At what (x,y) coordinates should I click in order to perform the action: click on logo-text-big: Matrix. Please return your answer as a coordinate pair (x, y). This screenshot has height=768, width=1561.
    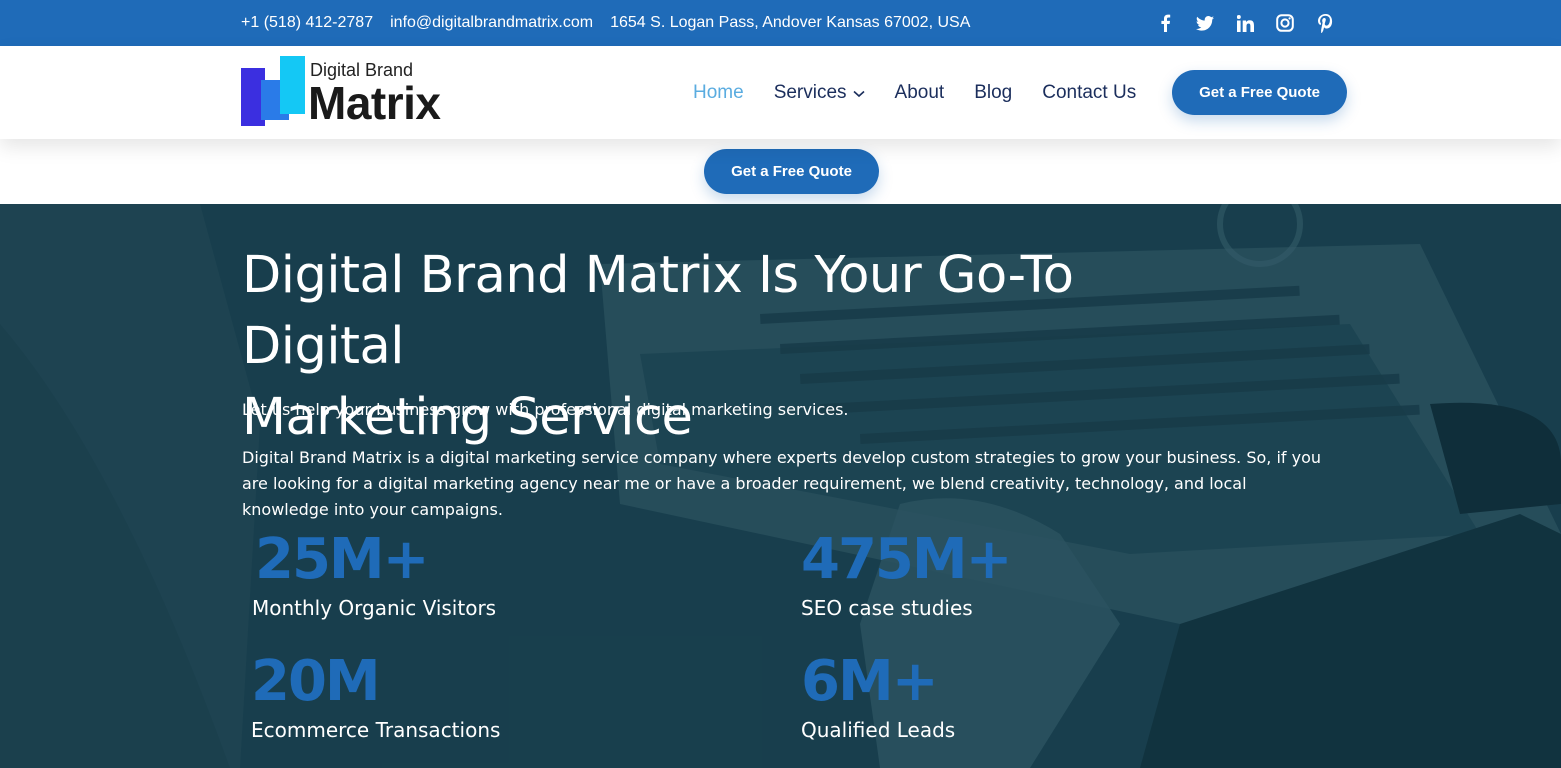
    Looking at the image, I should click on (374, 103).